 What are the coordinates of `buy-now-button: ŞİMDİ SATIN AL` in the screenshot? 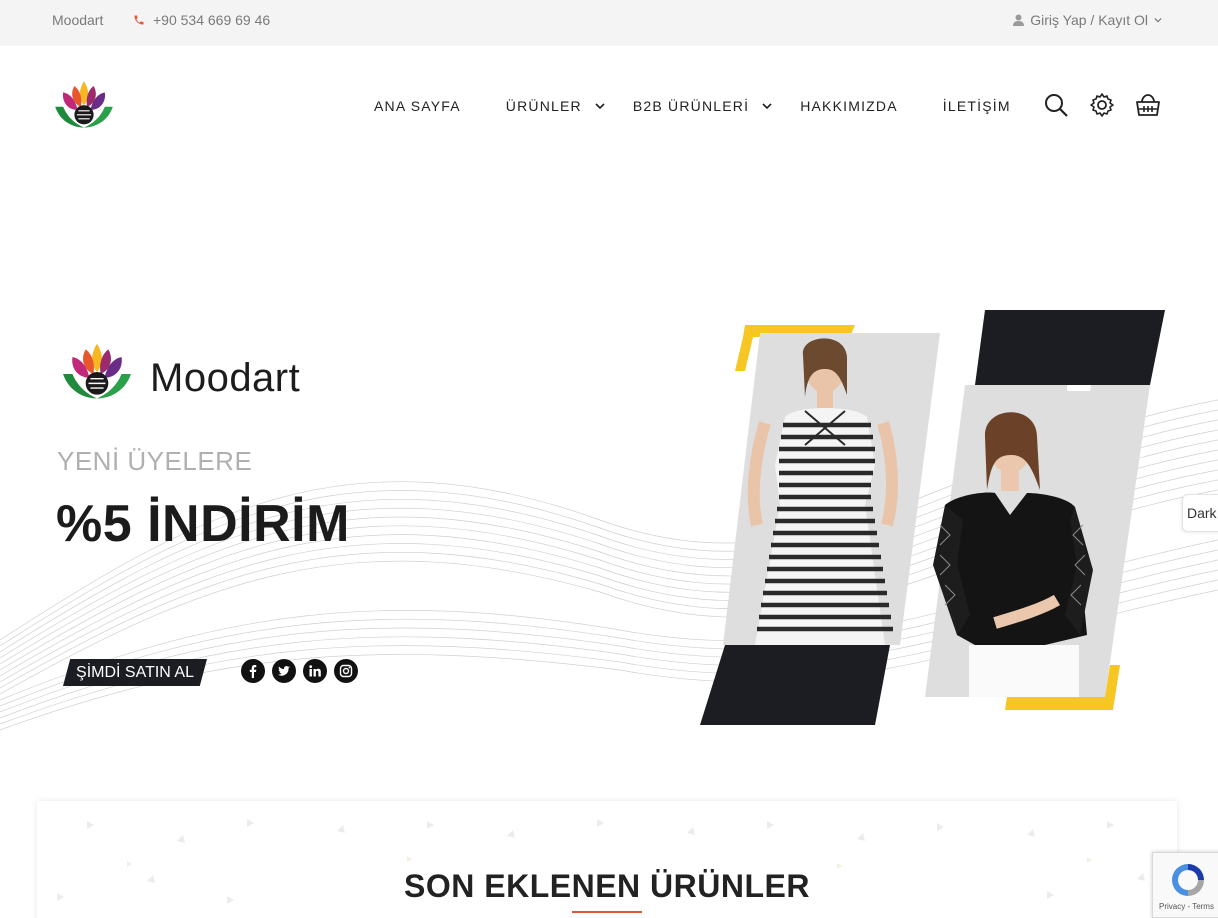 It's located at (135, 672).